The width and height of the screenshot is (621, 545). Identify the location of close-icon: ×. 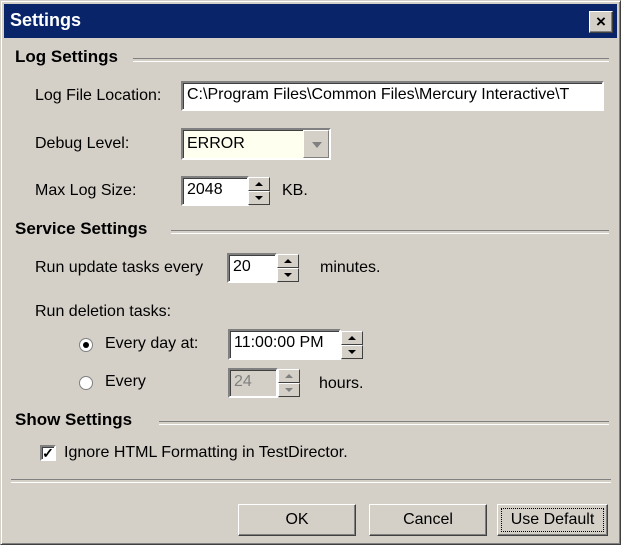
(601, 21).